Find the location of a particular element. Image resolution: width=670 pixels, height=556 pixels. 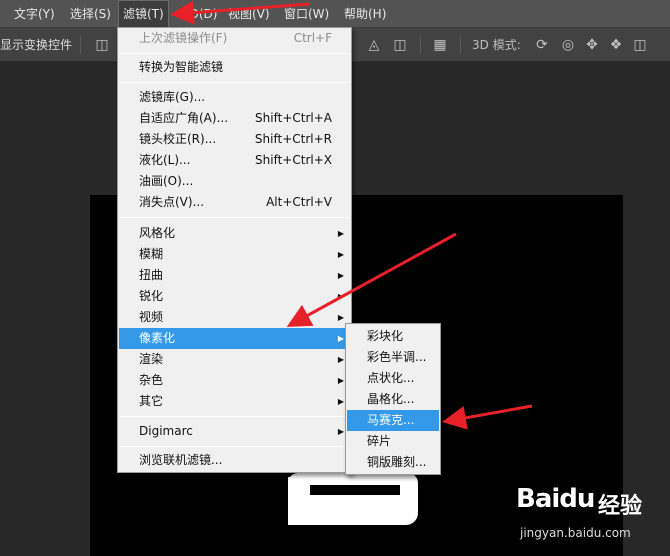

watermark-url: jingyan.baidu.com is located at coordinates (575, 533).